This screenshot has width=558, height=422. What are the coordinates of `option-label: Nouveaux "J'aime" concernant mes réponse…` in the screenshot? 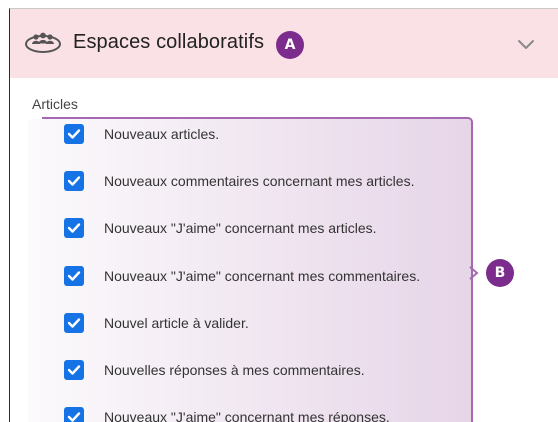 It's located at (247, 415).